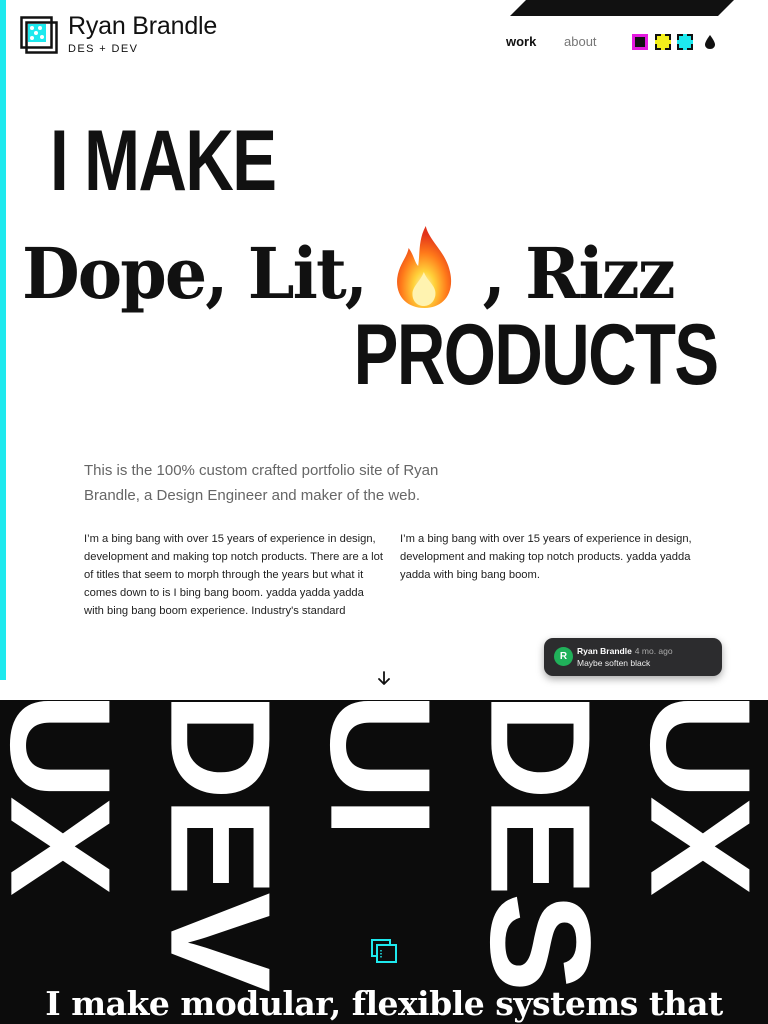 The image size is (768, 1024). Describe the element at coordinates (380, 767) in the screenshot. I see `discipline-word: UI` at that location.